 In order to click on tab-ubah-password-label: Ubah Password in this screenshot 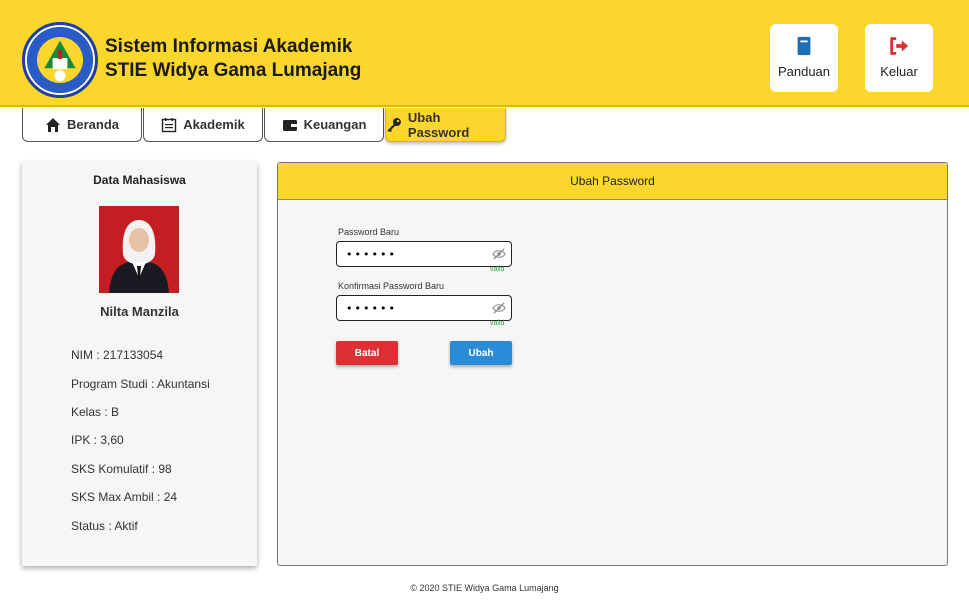, I will do `click(438, 124)`.